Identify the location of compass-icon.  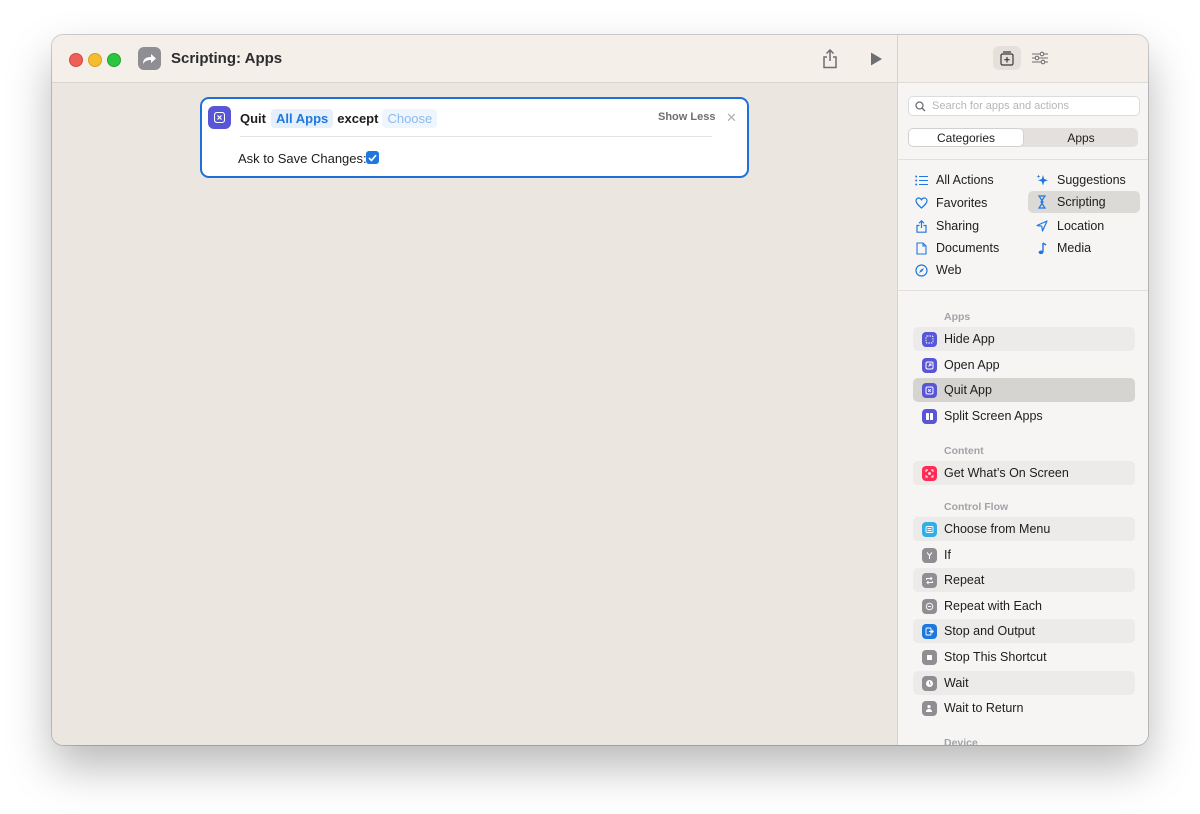
(921, 270).